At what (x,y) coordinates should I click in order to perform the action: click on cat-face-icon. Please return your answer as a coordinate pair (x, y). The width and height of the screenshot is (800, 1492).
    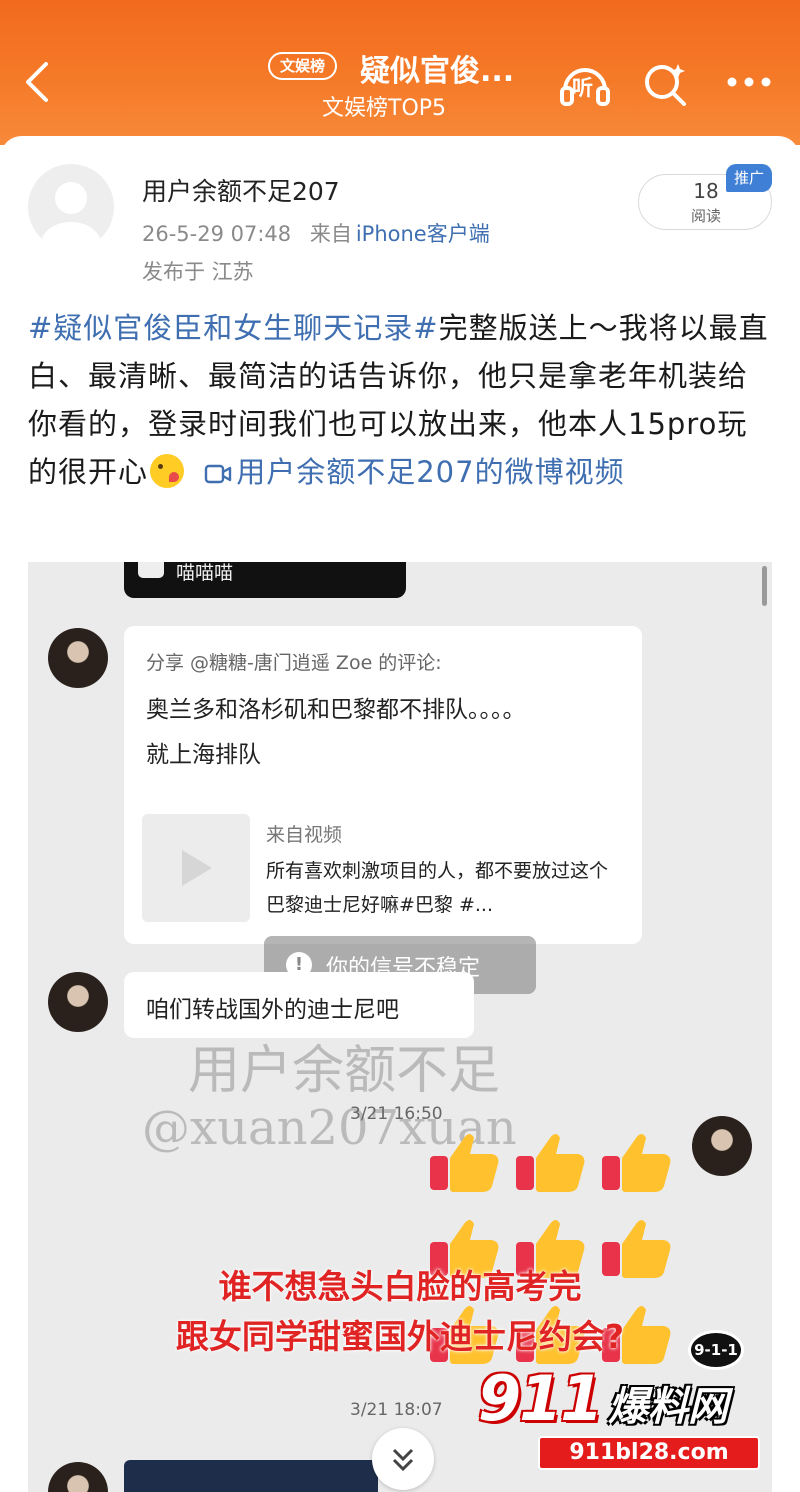
    Looking at the image, I should click on (151, 570).